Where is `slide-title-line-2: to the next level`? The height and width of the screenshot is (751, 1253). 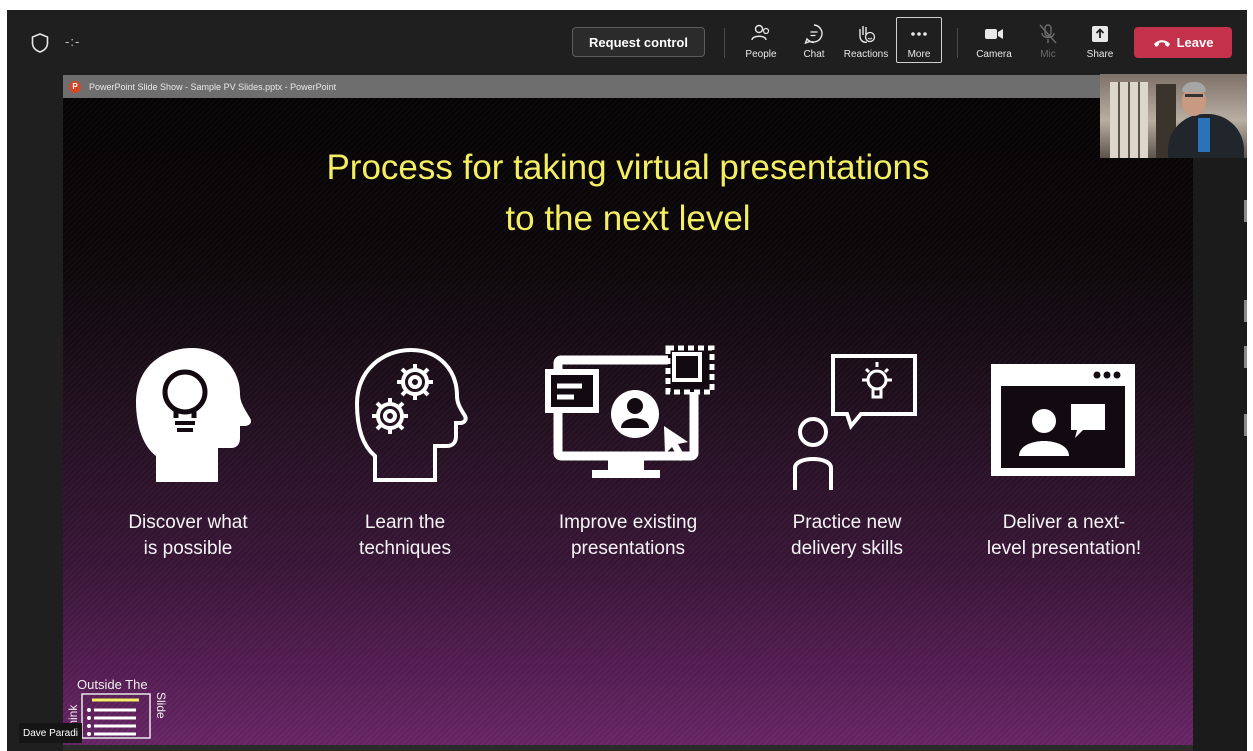 slide-title-line-2: to the next level is located at coordinates (628, 218).